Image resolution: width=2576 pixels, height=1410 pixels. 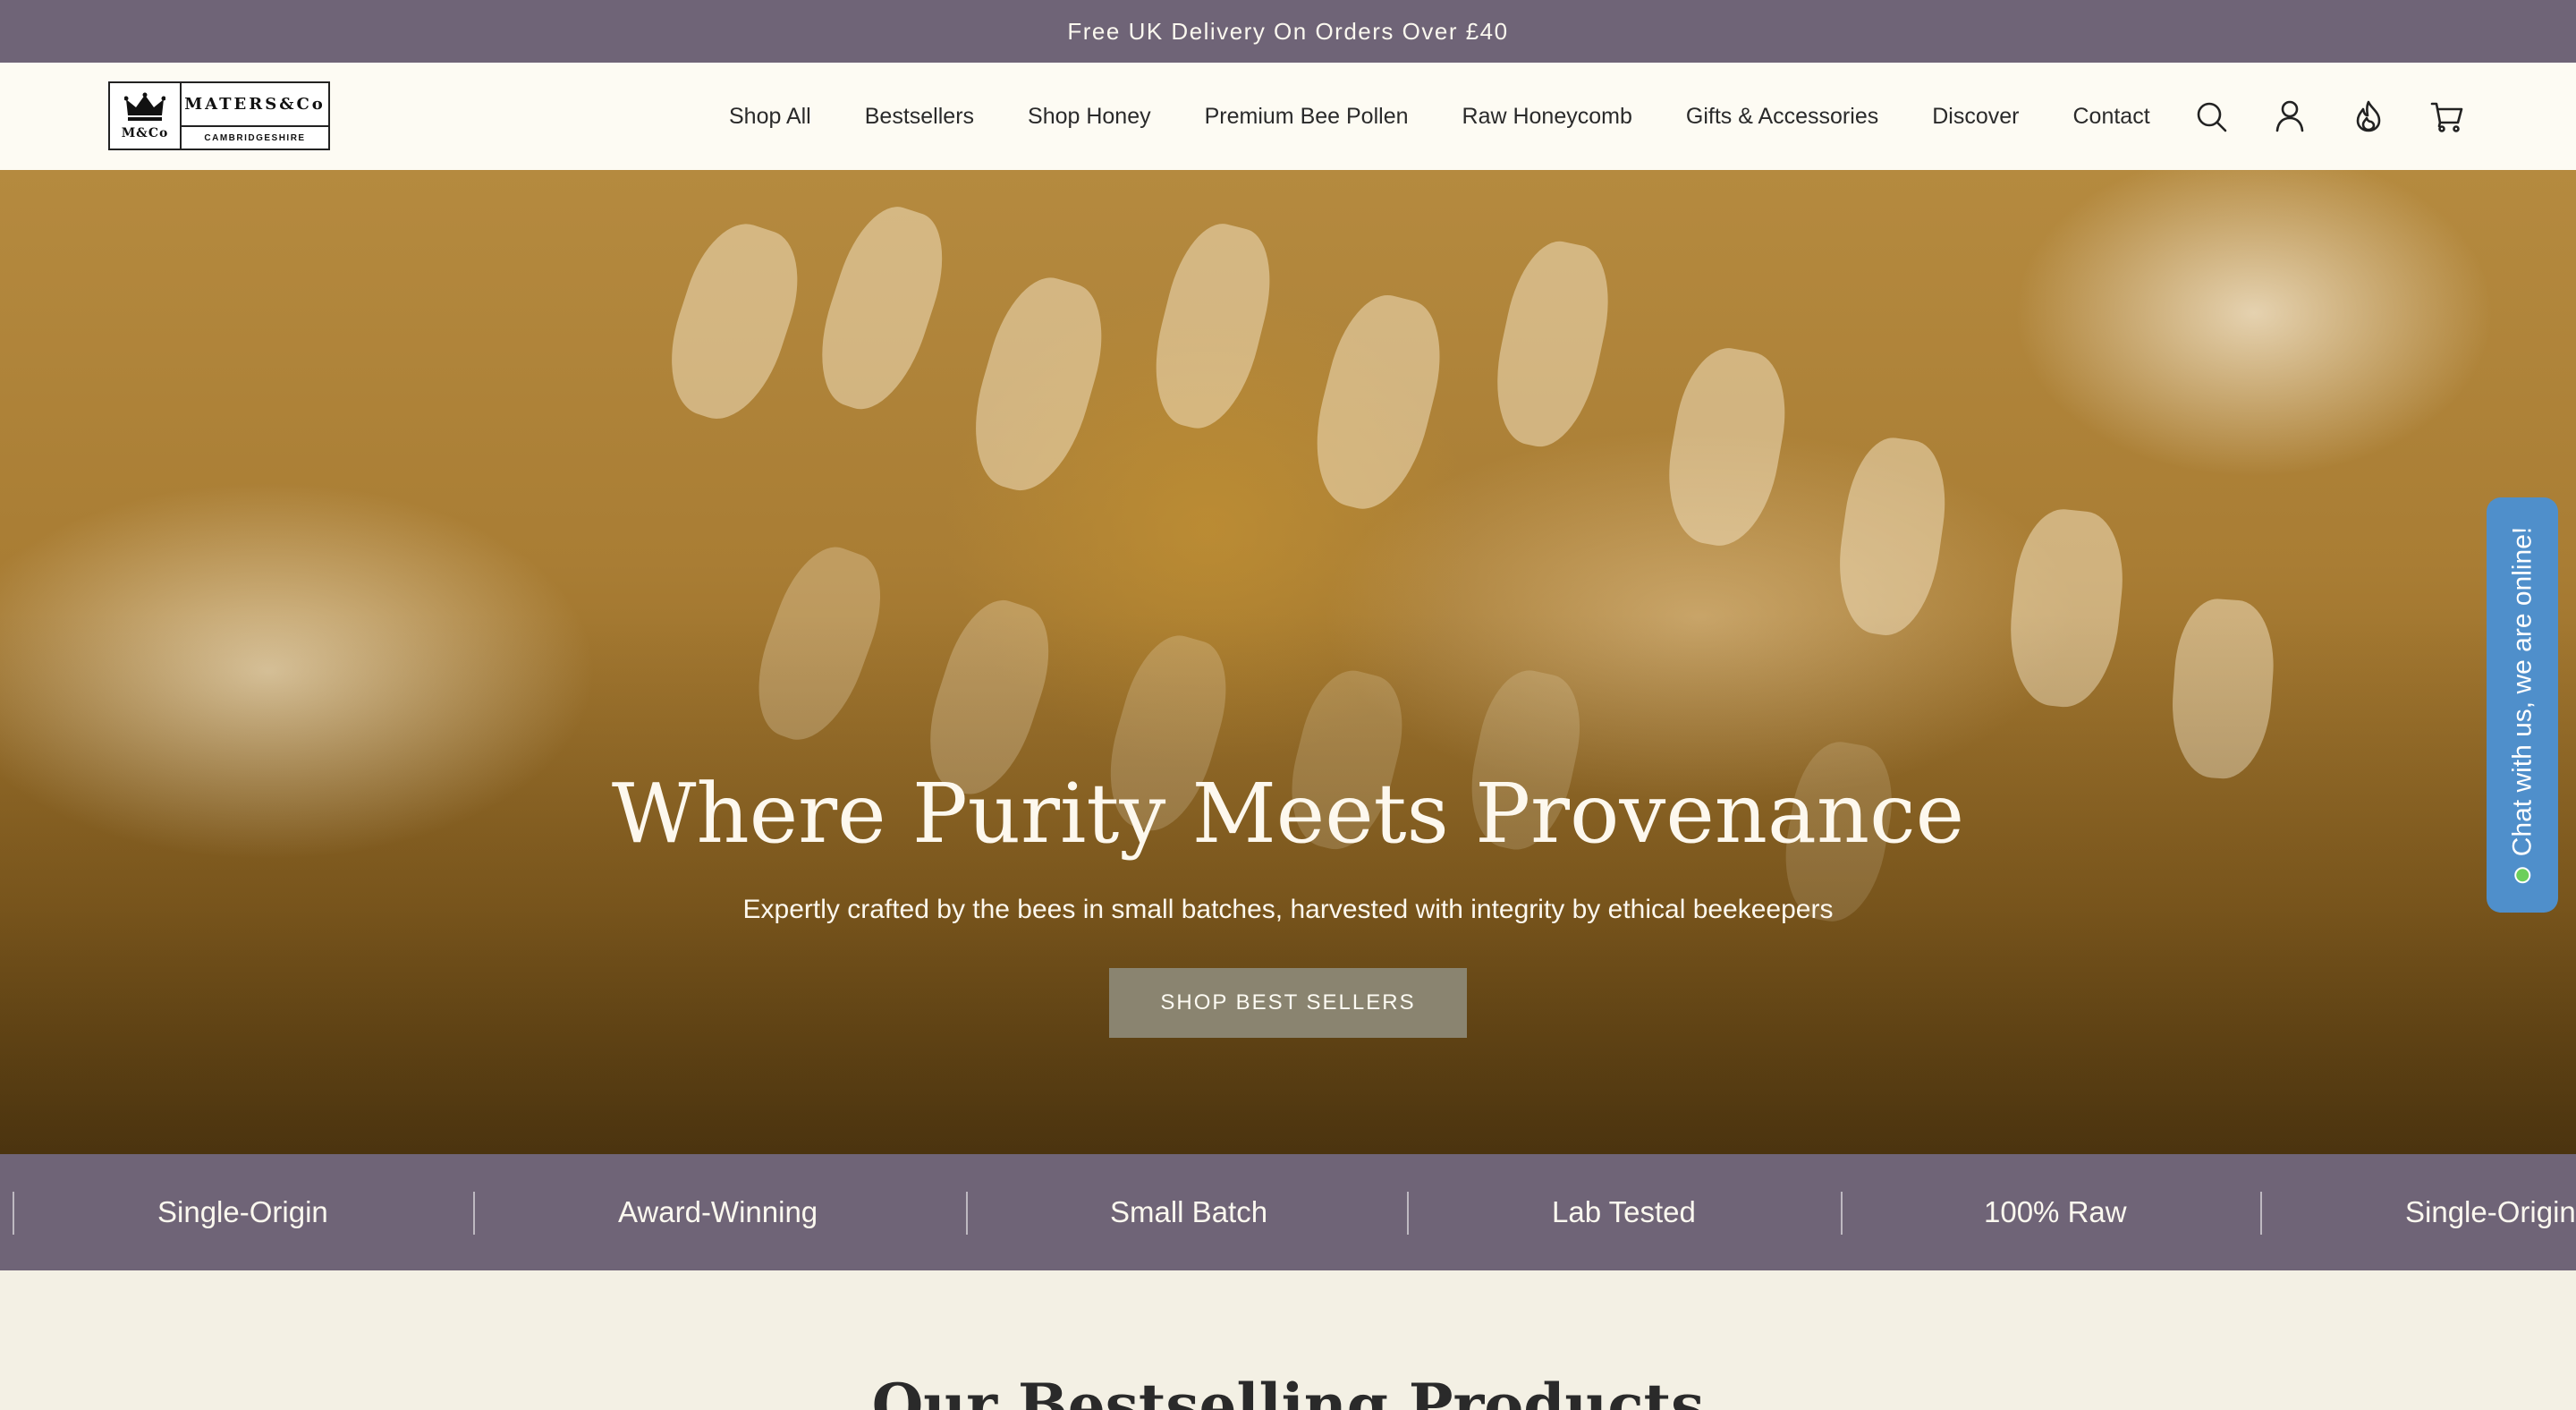 I want to click on hero-title: Where Purity Meets Provenance, so click(x=1288, y=814).